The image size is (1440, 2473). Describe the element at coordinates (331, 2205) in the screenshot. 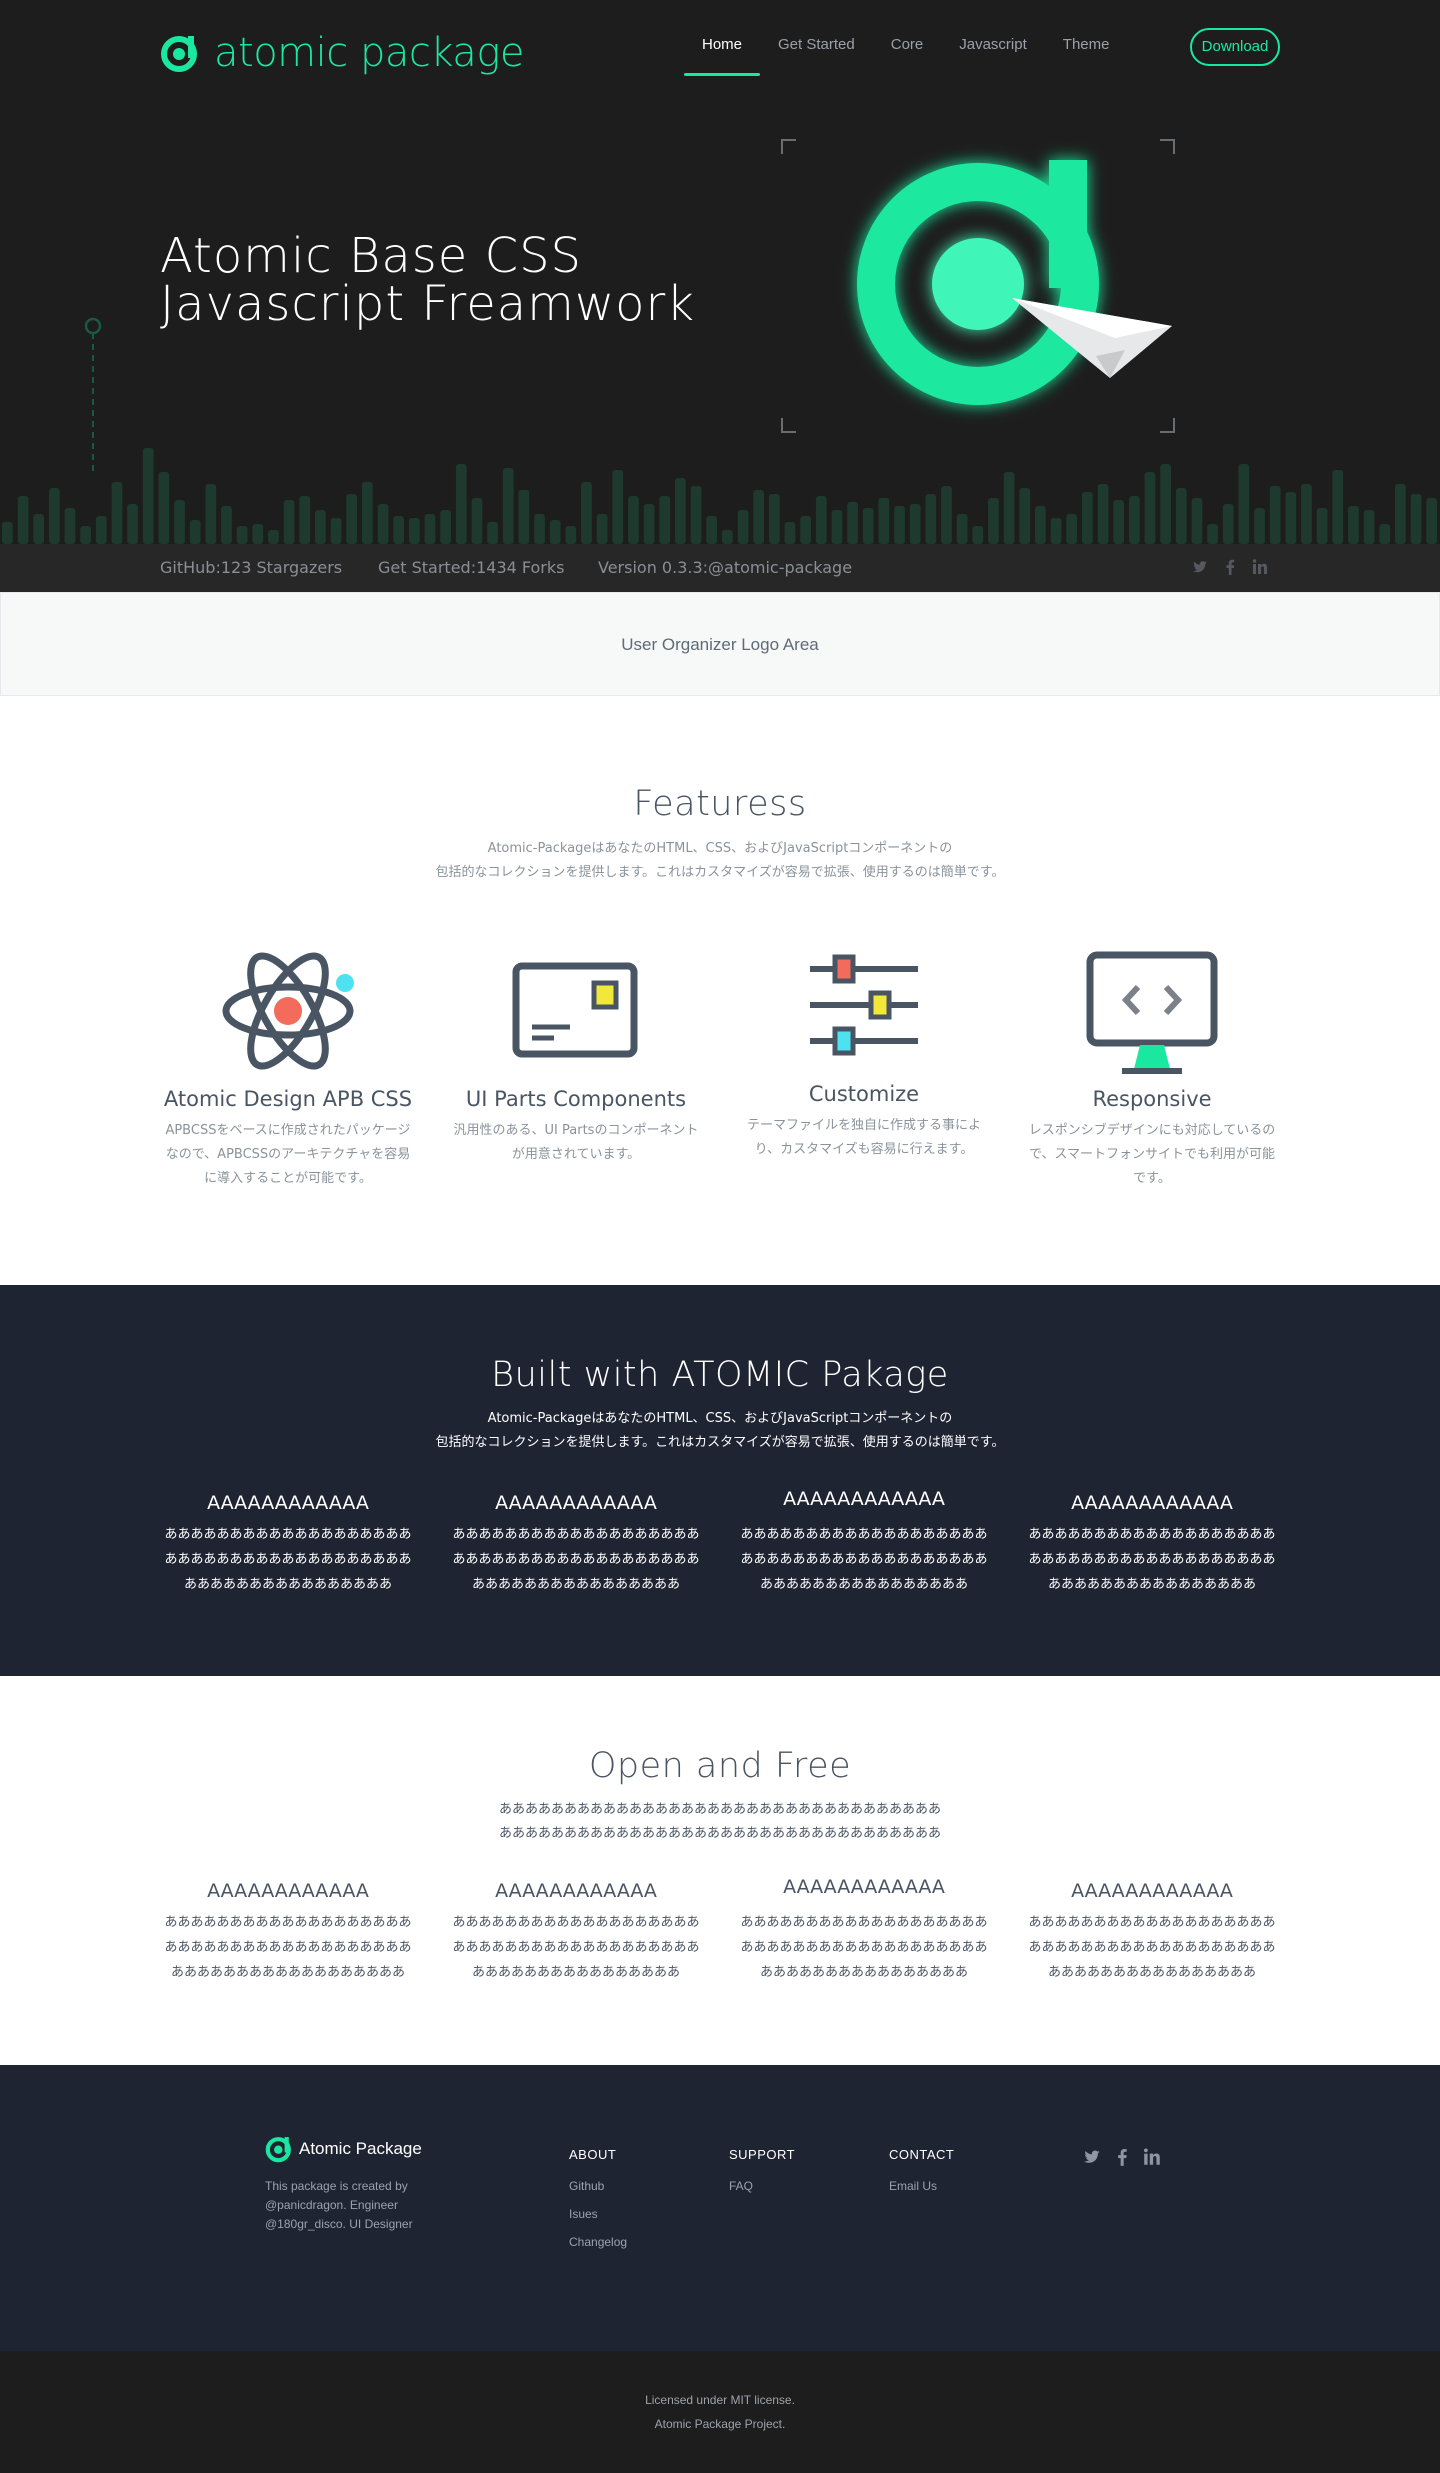

I see `footer-about-line: @panicdragon. Engineer` at that location.